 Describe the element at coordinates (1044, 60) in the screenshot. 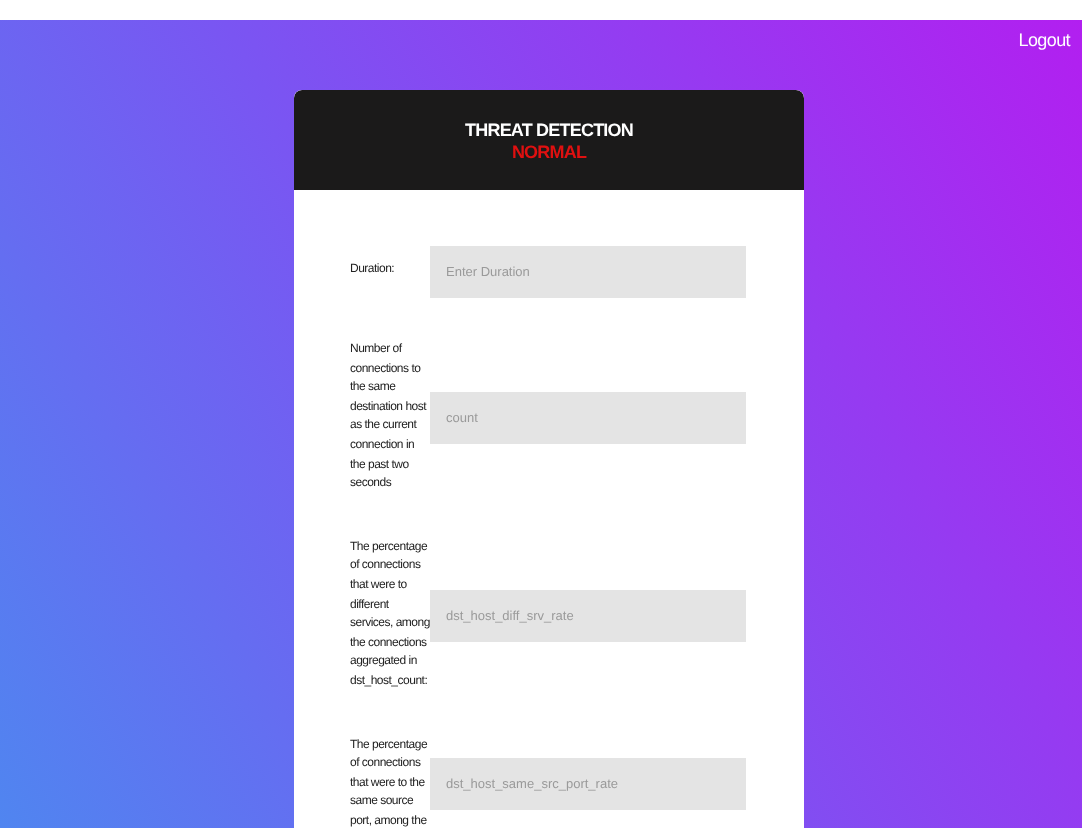

I see `logout-link: Logout` at that location.